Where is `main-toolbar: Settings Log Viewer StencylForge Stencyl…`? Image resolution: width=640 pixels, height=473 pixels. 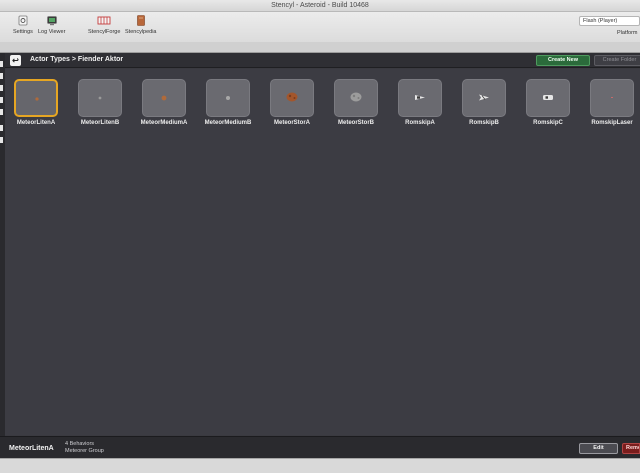 main-toolbar: Settings Log Viewer StencylForge Stencyl… is located at coordinates (320, 27).